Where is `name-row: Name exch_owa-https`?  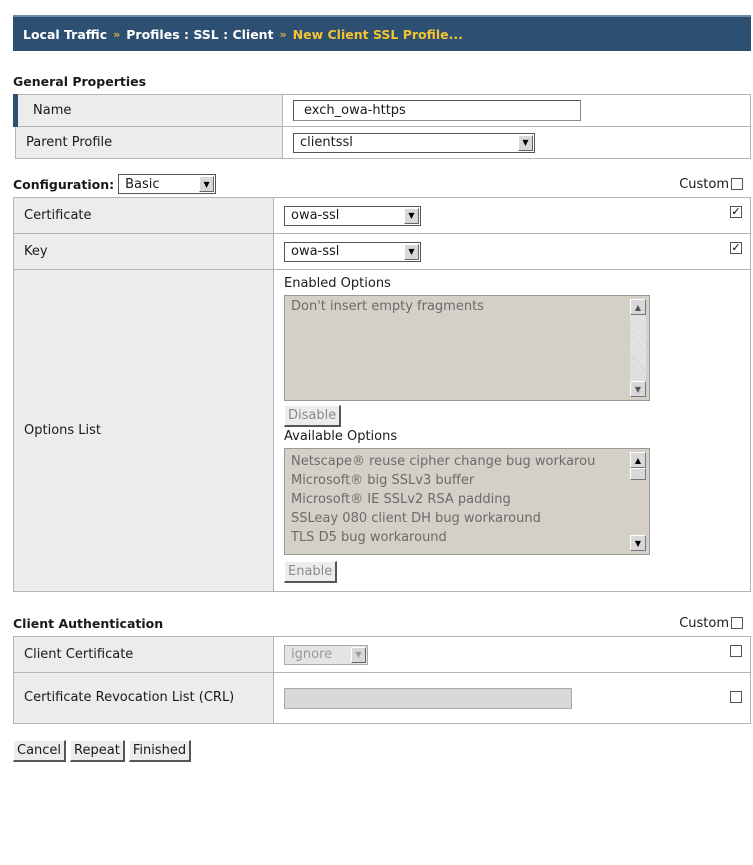 name-row: Name exch_owa-https is located at coordinates (382, 110).